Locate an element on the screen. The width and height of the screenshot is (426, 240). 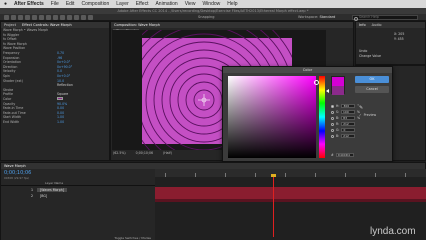
brush-tool-icon is located at coordinates (69, 17).